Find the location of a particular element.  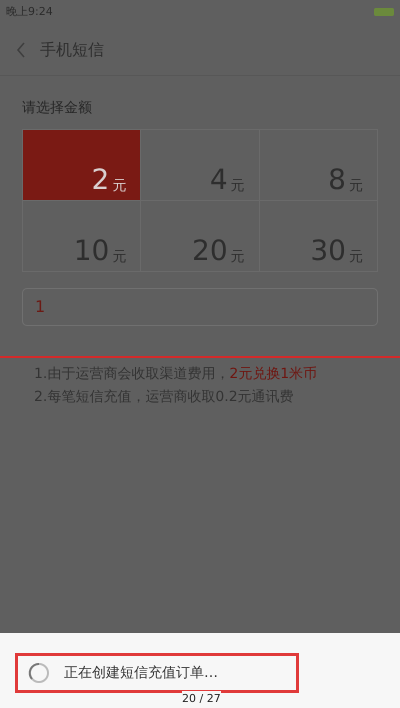

back-icon is located at coordinates (21, 50).